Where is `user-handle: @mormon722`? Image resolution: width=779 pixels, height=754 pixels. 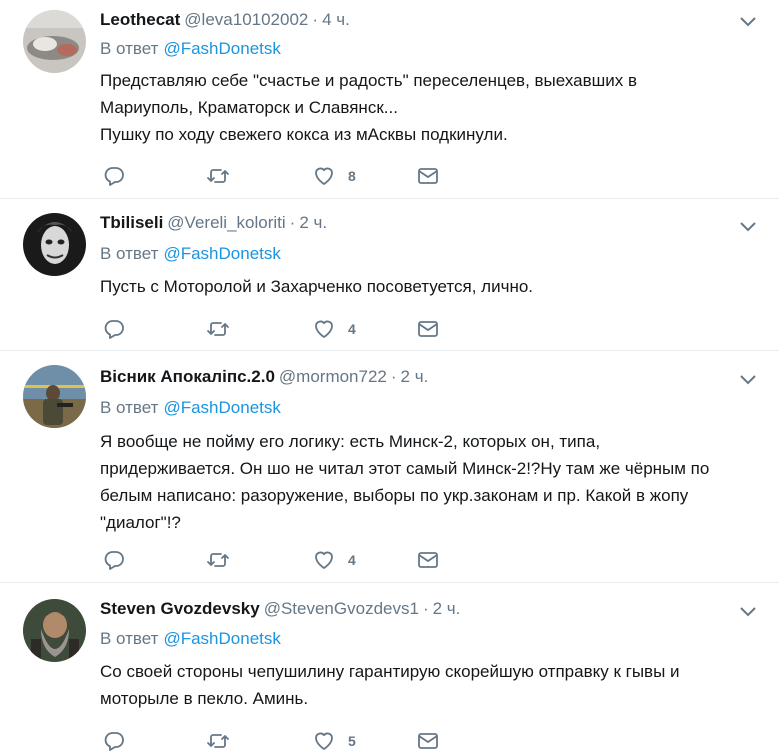
user-handle: @mormon722 is located at coordinates (333, 376).